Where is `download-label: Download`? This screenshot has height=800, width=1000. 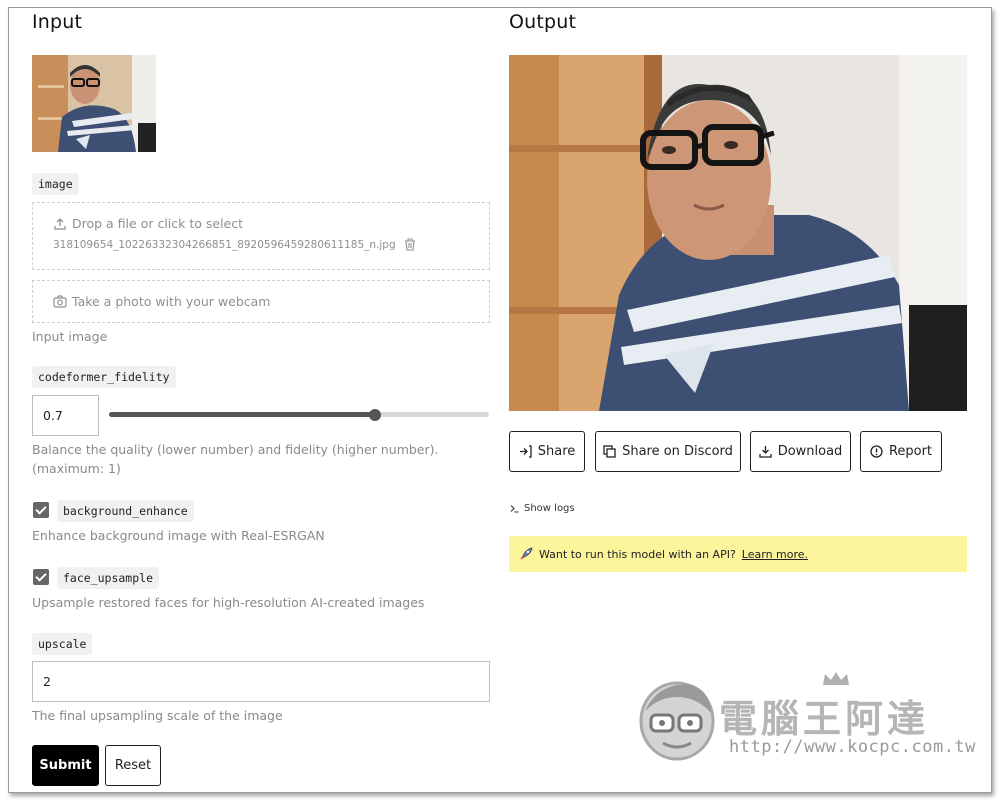
download-label: Download is located at coordinates (810, 451).